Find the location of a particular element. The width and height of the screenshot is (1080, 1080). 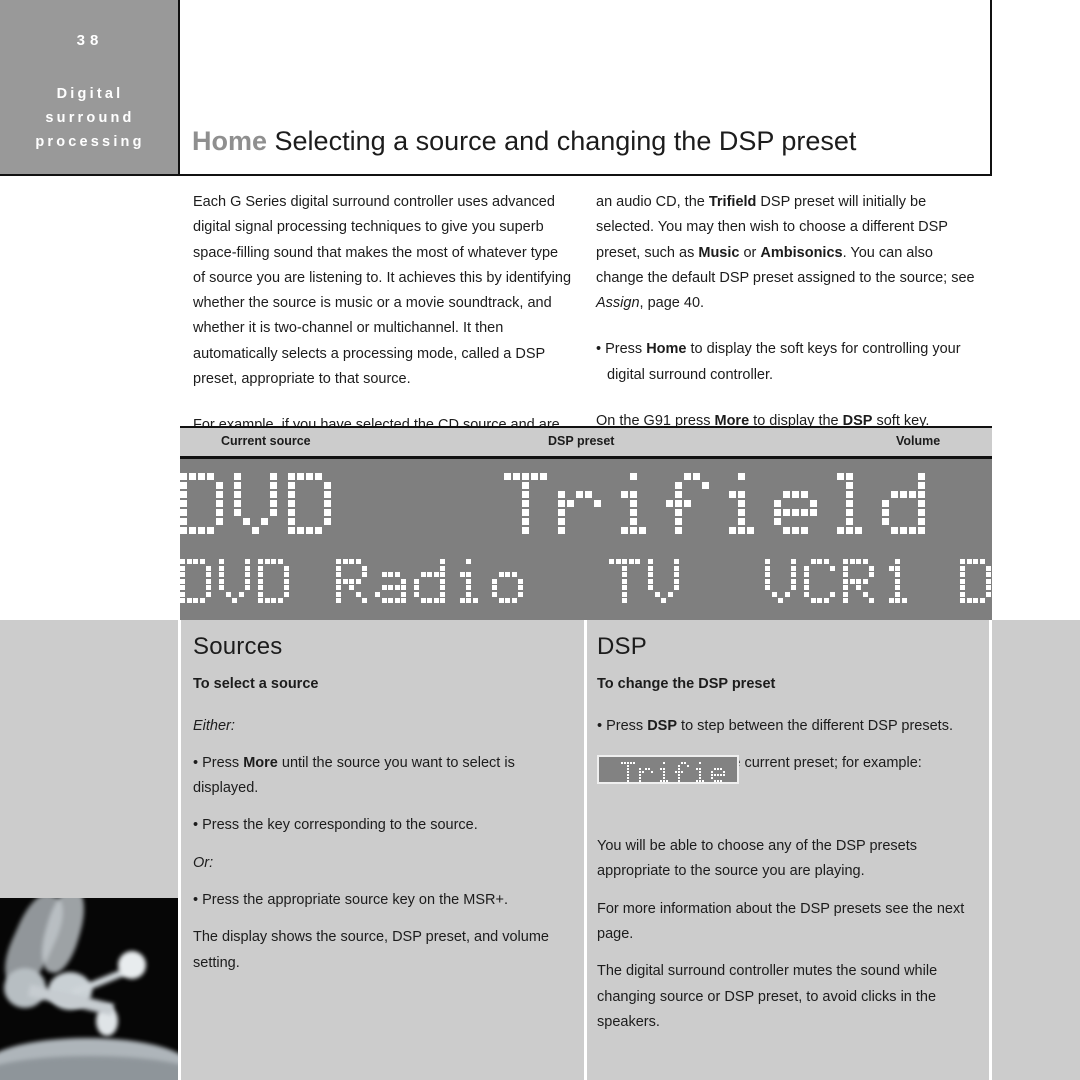

page-title-prefix: Home is located at coordinates (230, 141).